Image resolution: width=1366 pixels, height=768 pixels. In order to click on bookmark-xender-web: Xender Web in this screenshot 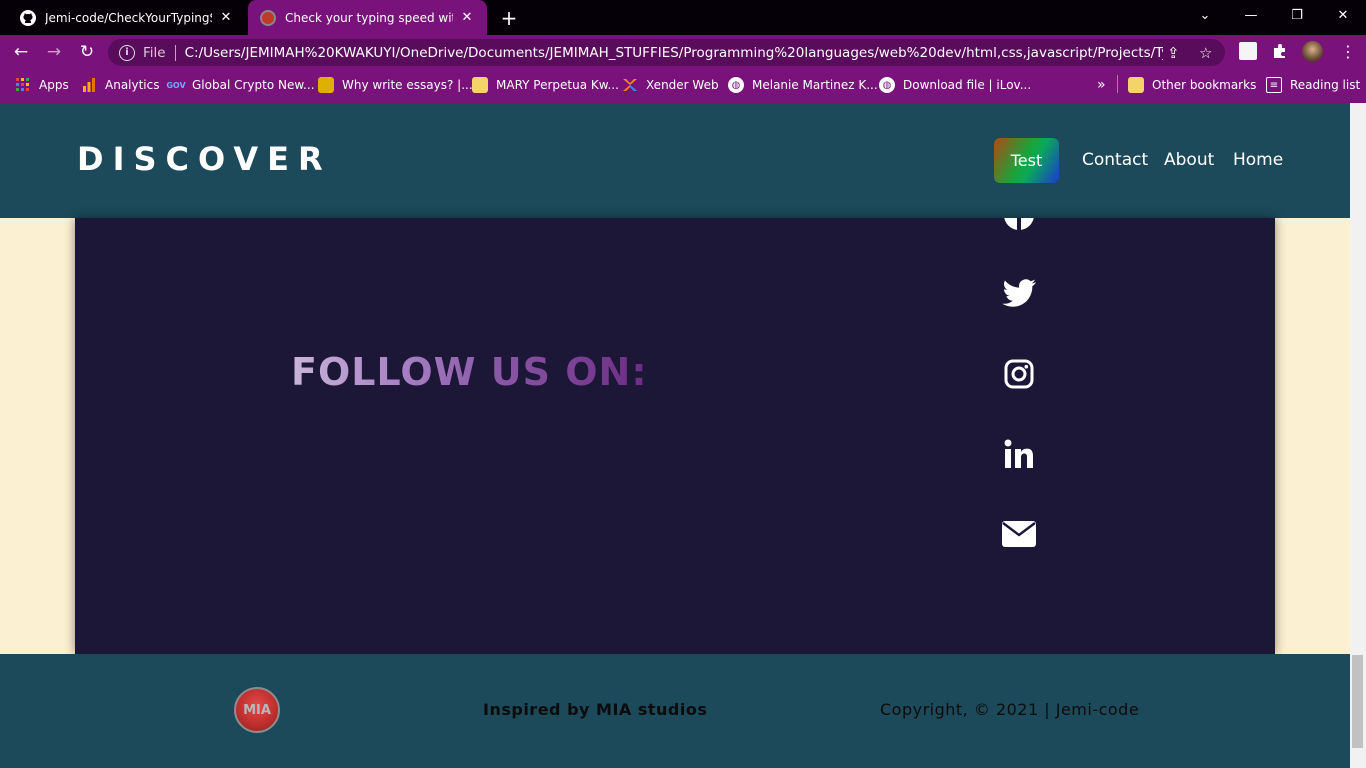, I will do `click(670, 85)`.